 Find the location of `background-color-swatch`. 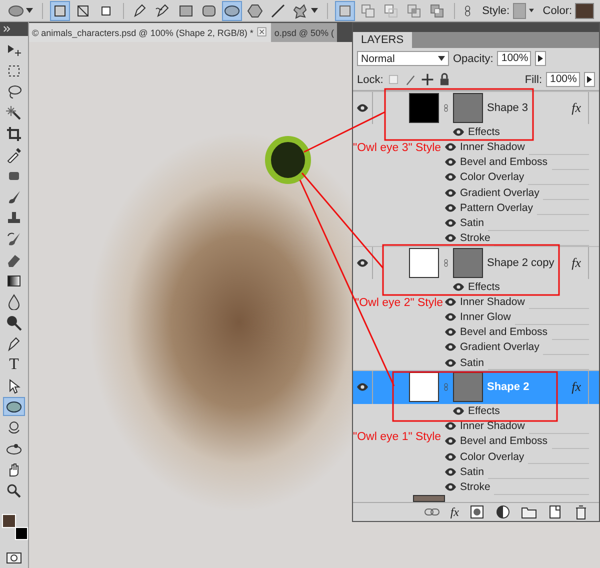

background-color-swatch is located at coordinates (21, 533).